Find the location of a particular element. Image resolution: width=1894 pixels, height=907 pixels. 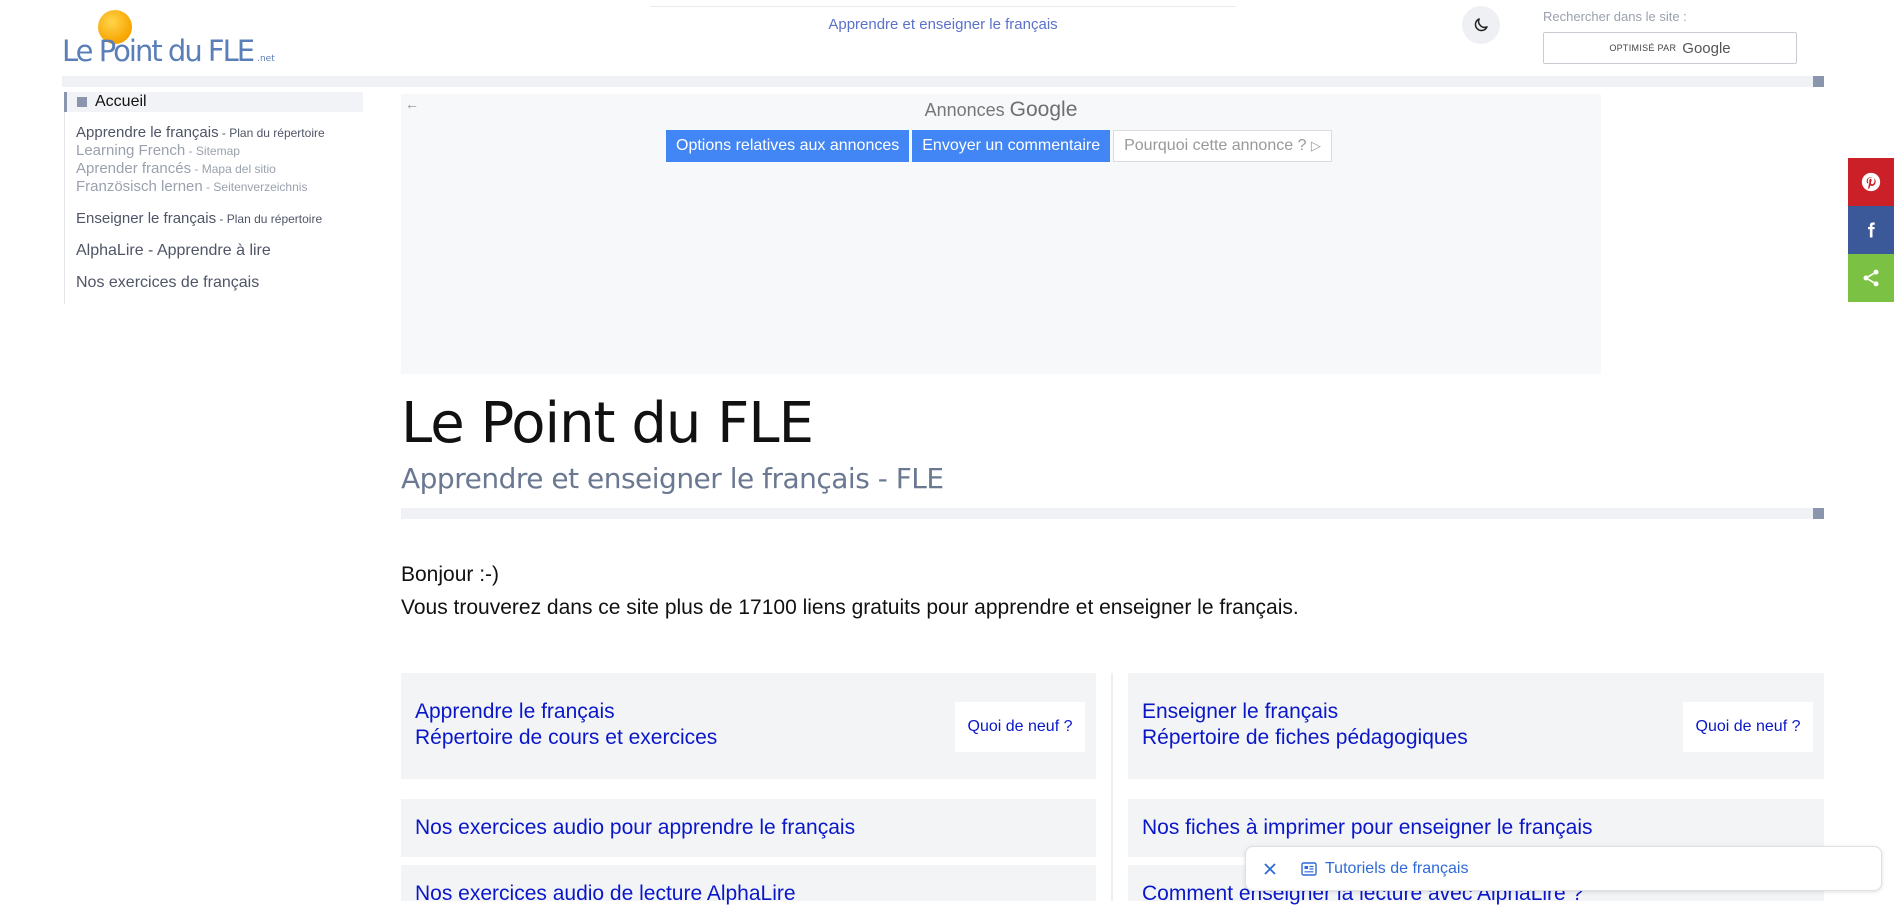

sidebar-item-home: Accueil is located at coordinates (213, 102).